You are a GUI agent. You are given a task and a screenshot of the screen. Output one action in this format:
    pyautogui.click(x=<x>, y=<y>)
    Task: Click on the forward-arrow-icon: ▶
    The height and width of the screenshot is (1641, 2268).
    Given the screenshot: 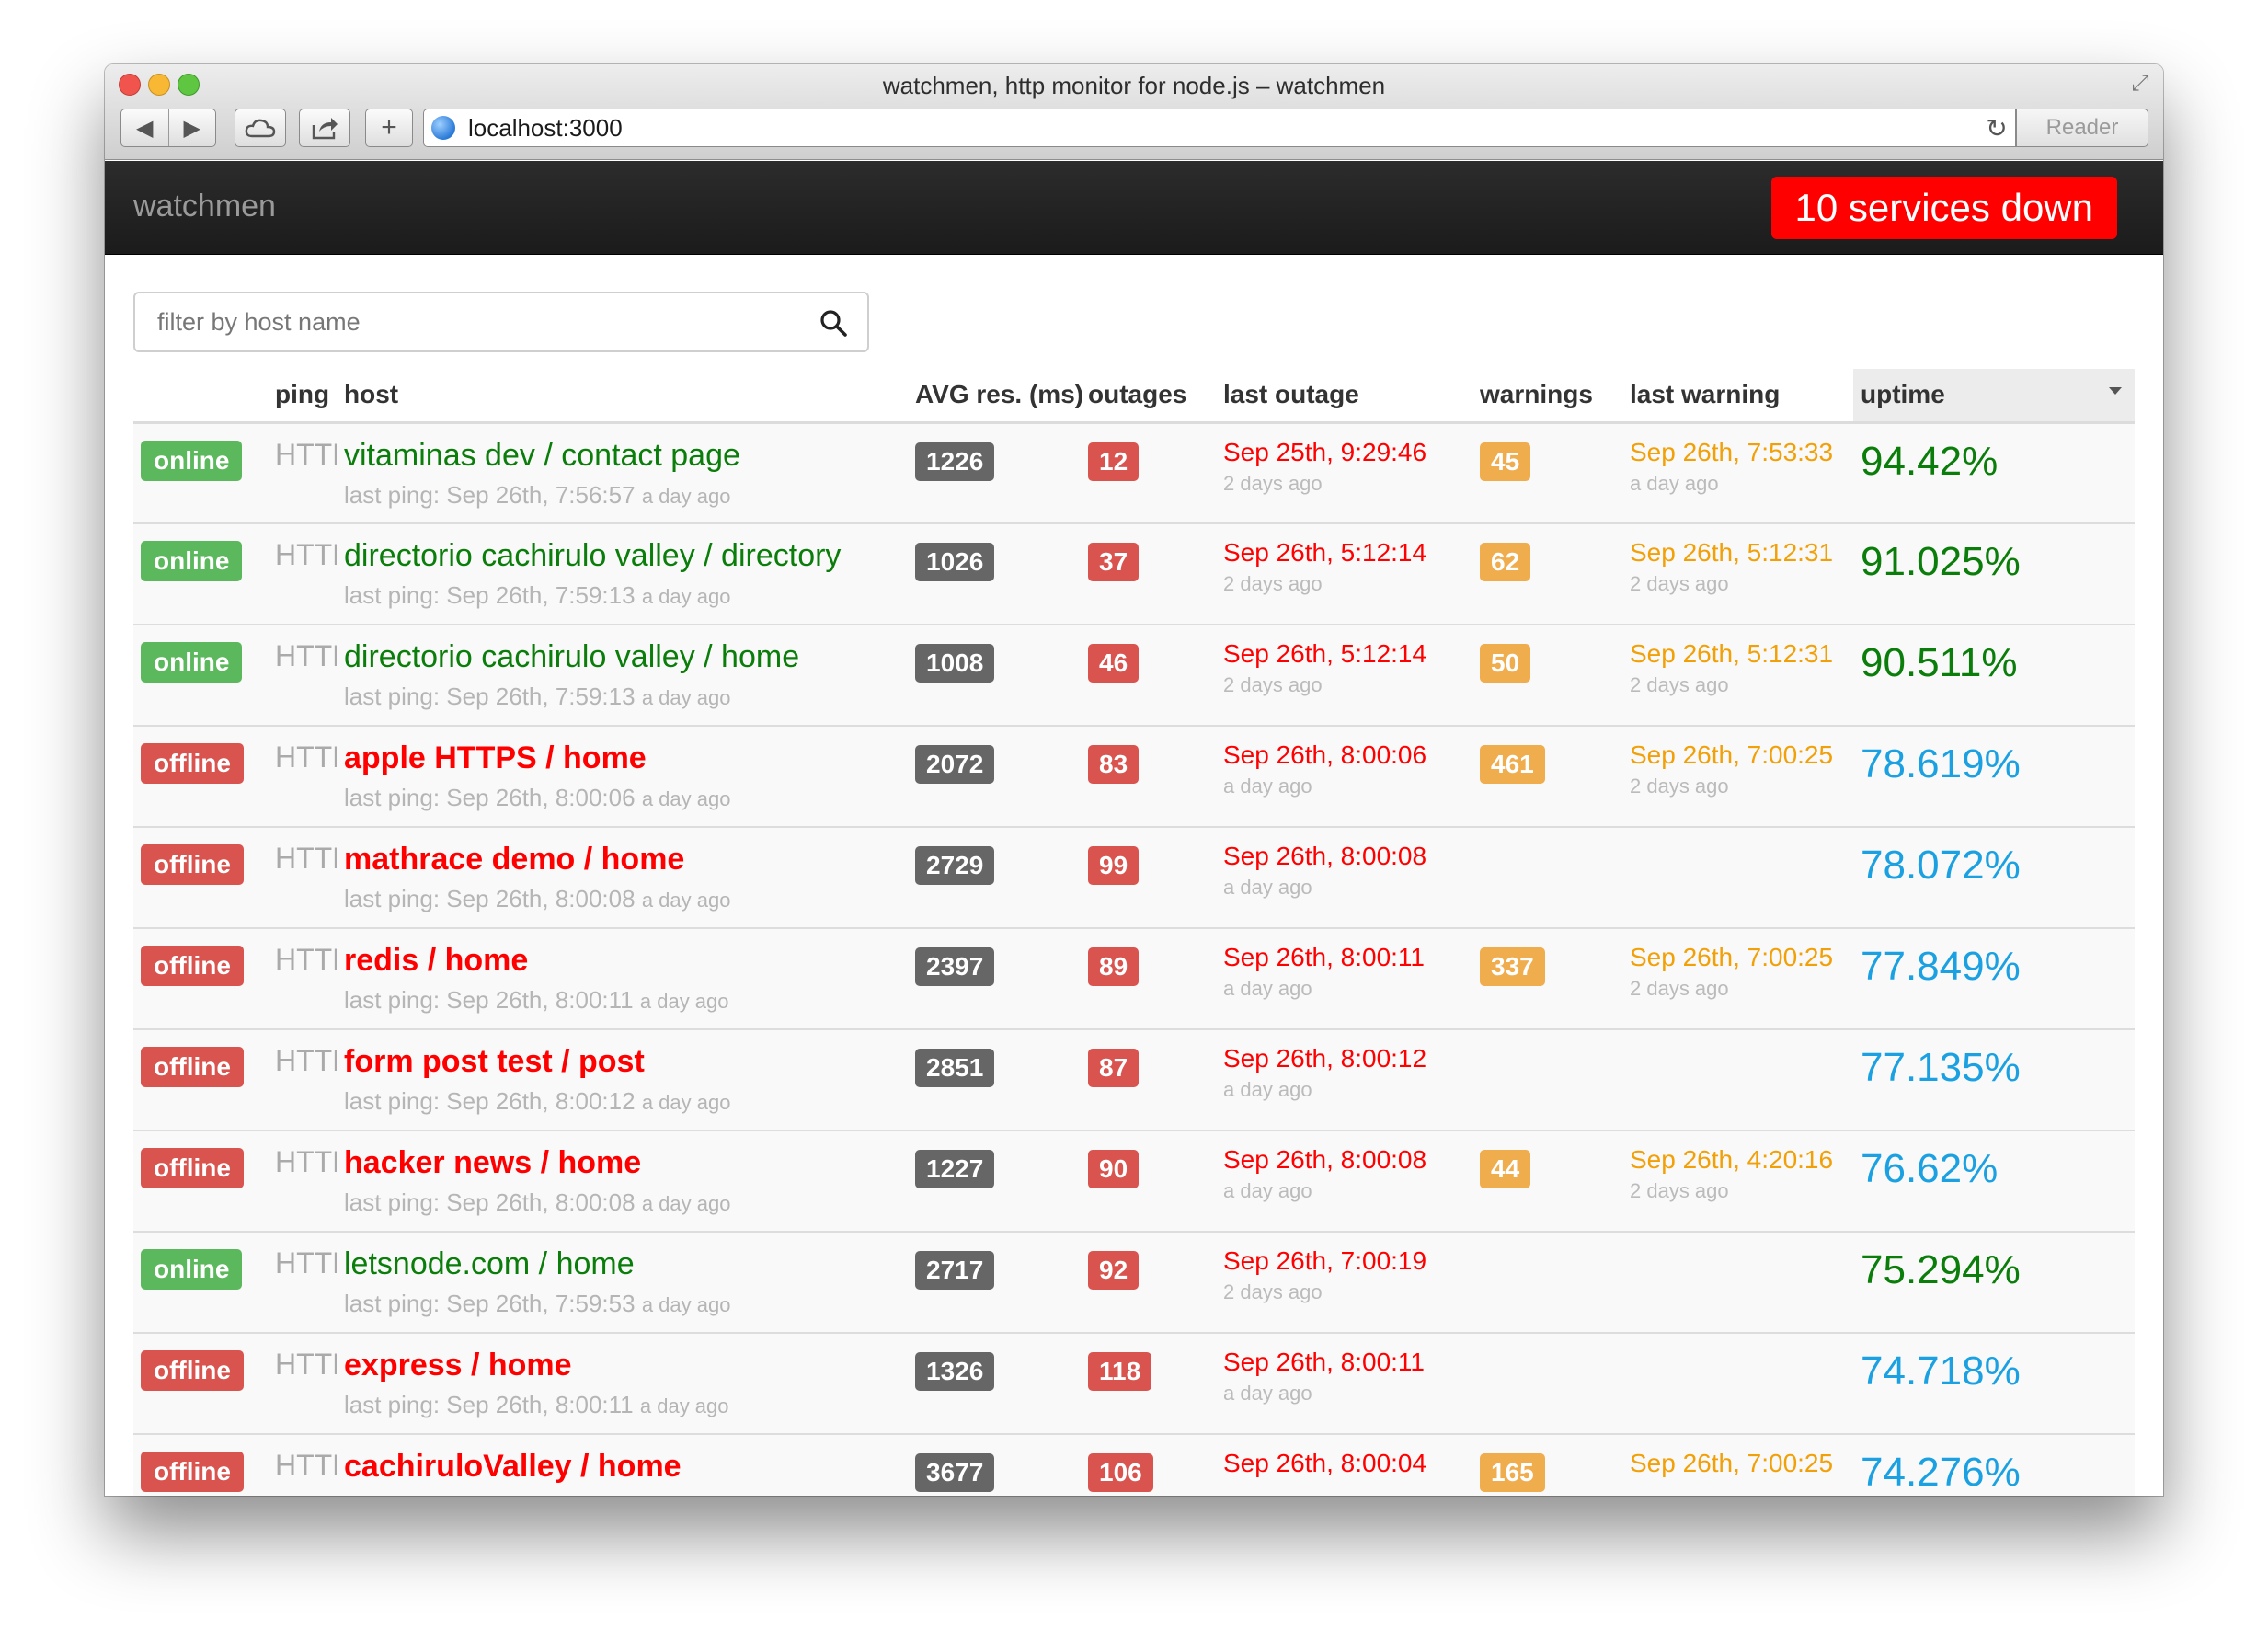 What is the action you would take?
    pyautogui.click(x=192, y=129)
    